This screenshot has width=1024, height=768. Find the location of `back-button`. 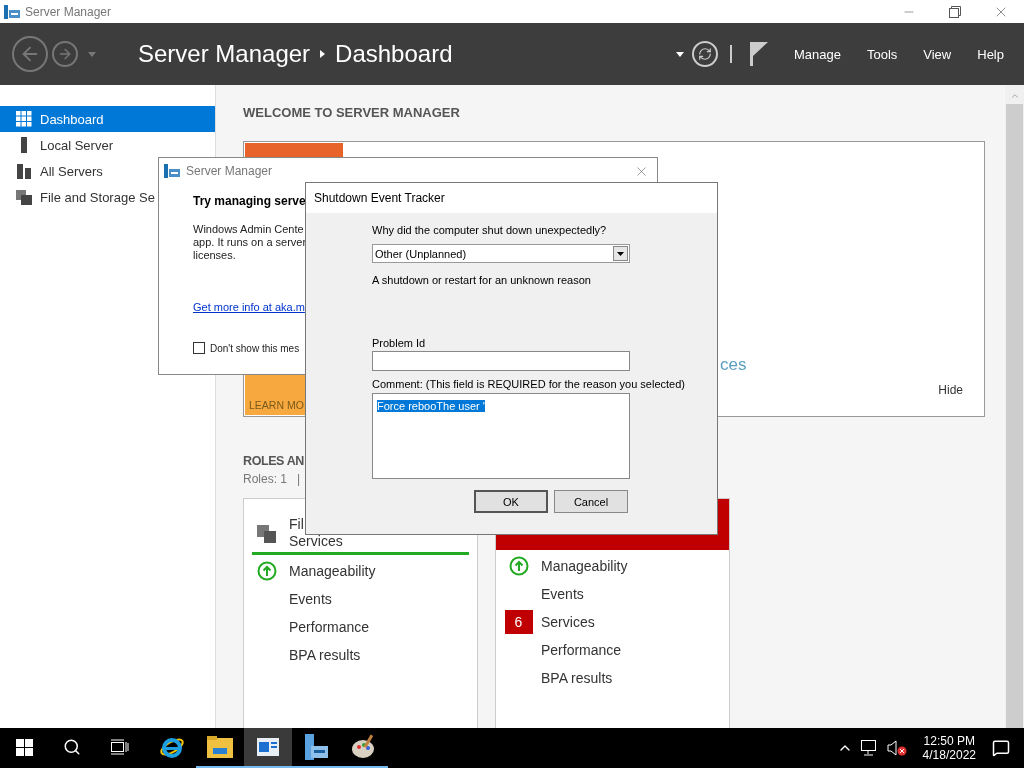

back-button is located at coordinates (30, 54).